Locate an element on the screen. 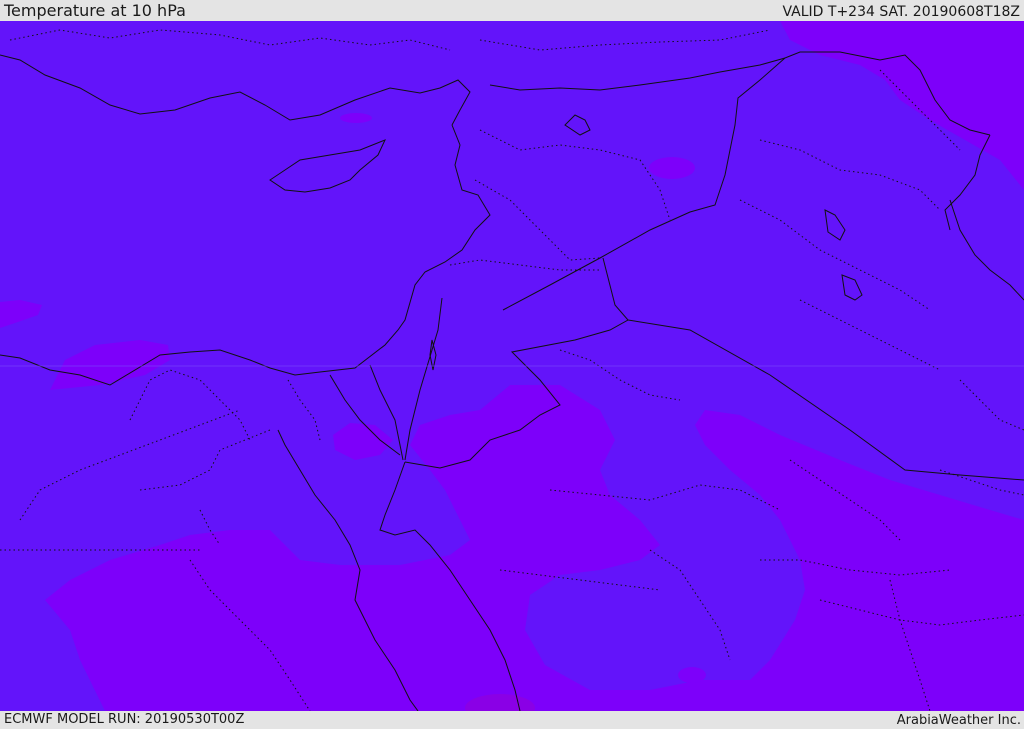 The height and width of the screenshot is (729, 1024). model-run-label: ECMWF MODEL RUN: 20190530T00Z is located at coordinates (124, 719).